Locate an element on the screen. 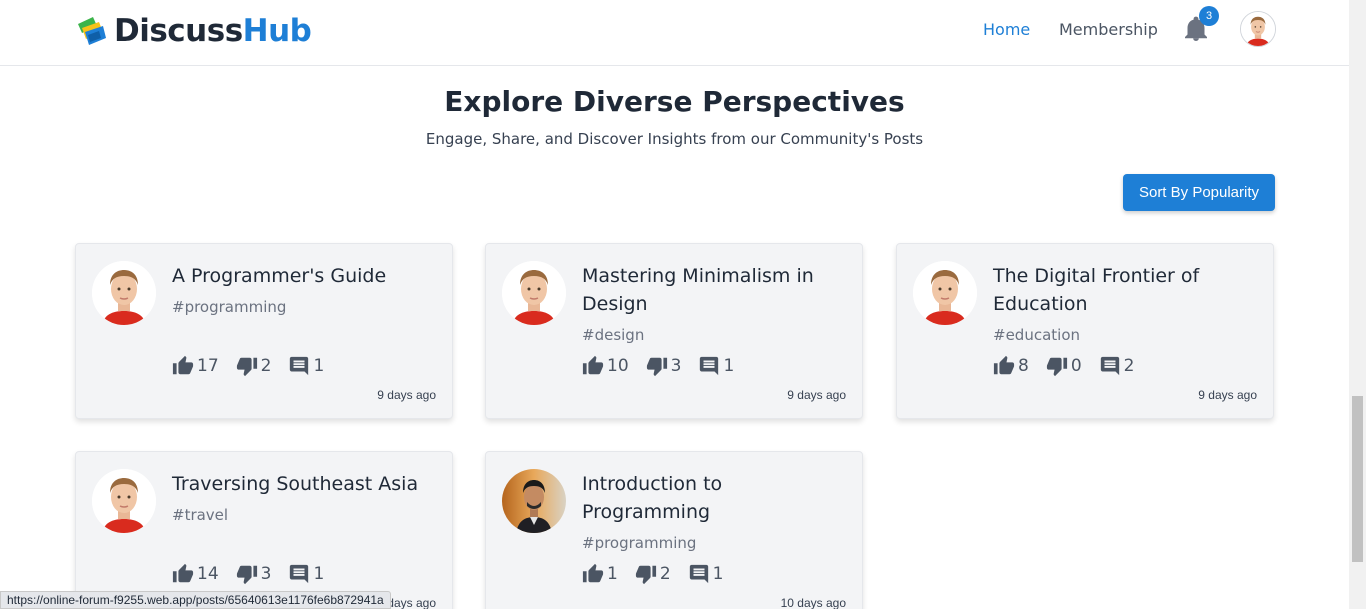 Image resolution: width=1366 pixels, height=609 pixels. comment-stat: 2 is located at coordinates (1117, 366).